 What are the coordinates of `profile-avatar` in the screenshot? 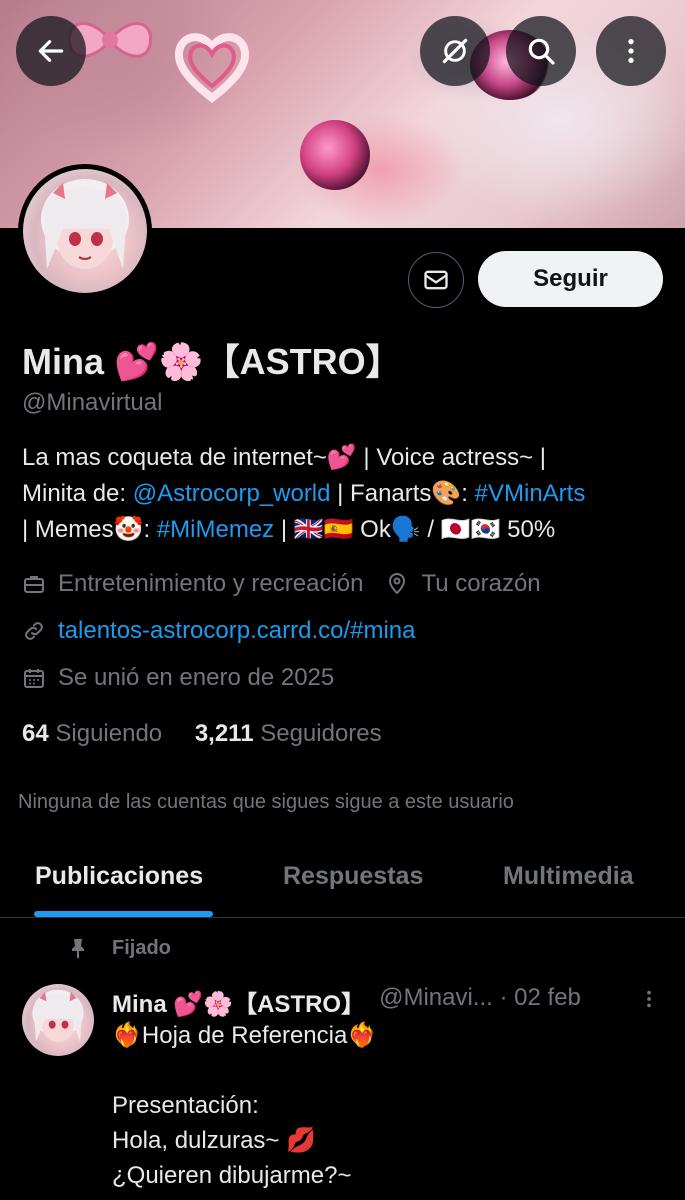 It's located at (85, 231).